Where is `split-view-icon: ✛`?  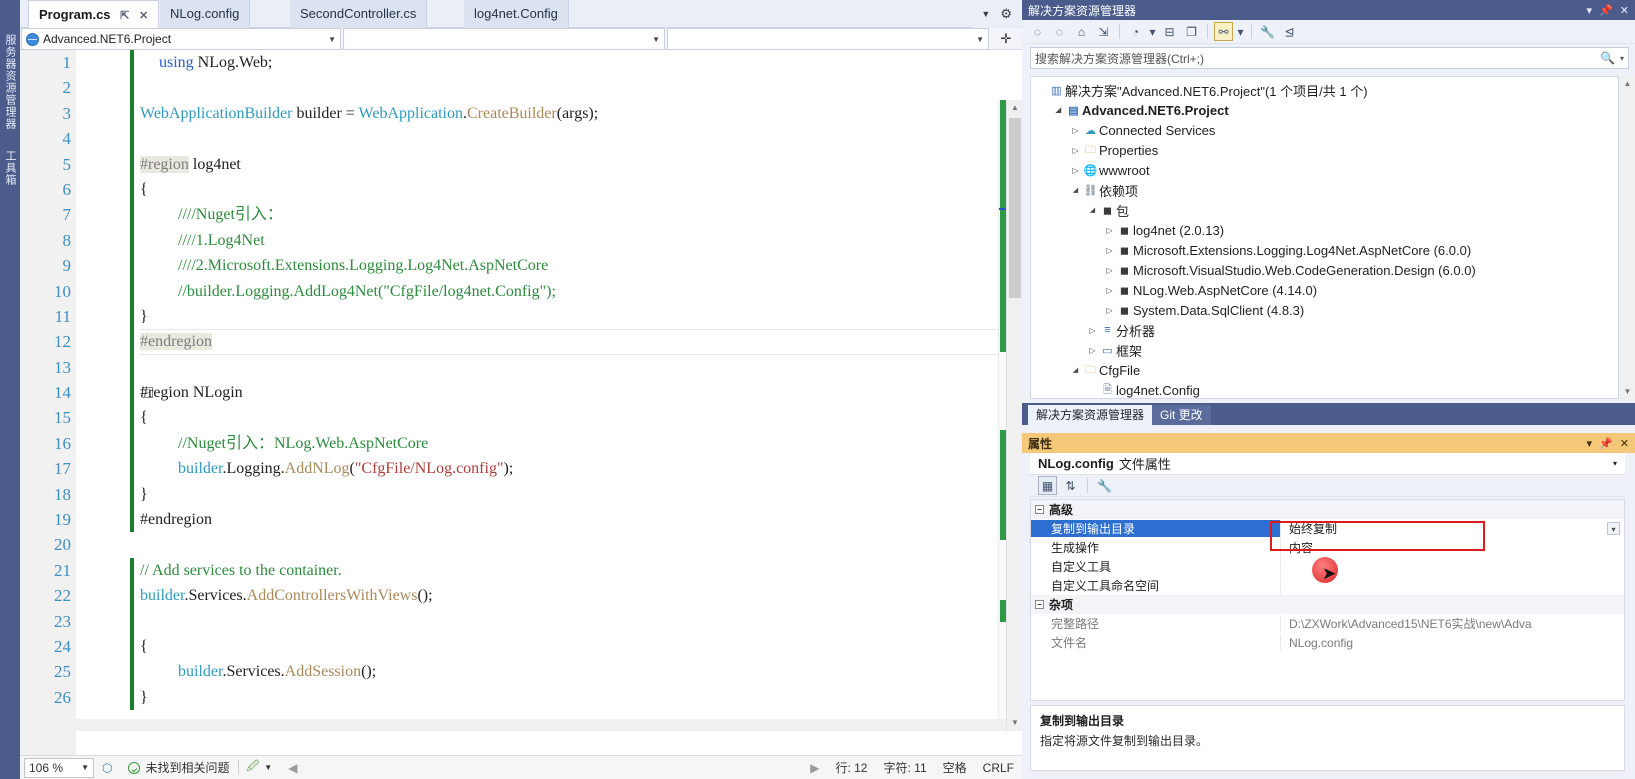
split-view-icon: ✛ is located at coordinates (1006, 38).